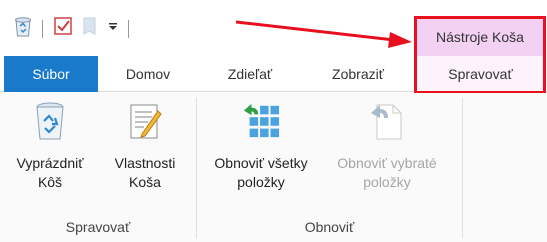 This screenshot has height=242, width=547. What do you see at coordinates (98, 227) in the screenshot?
I see `group-label-manage: Spravovať` at bounding box center [98, 227].